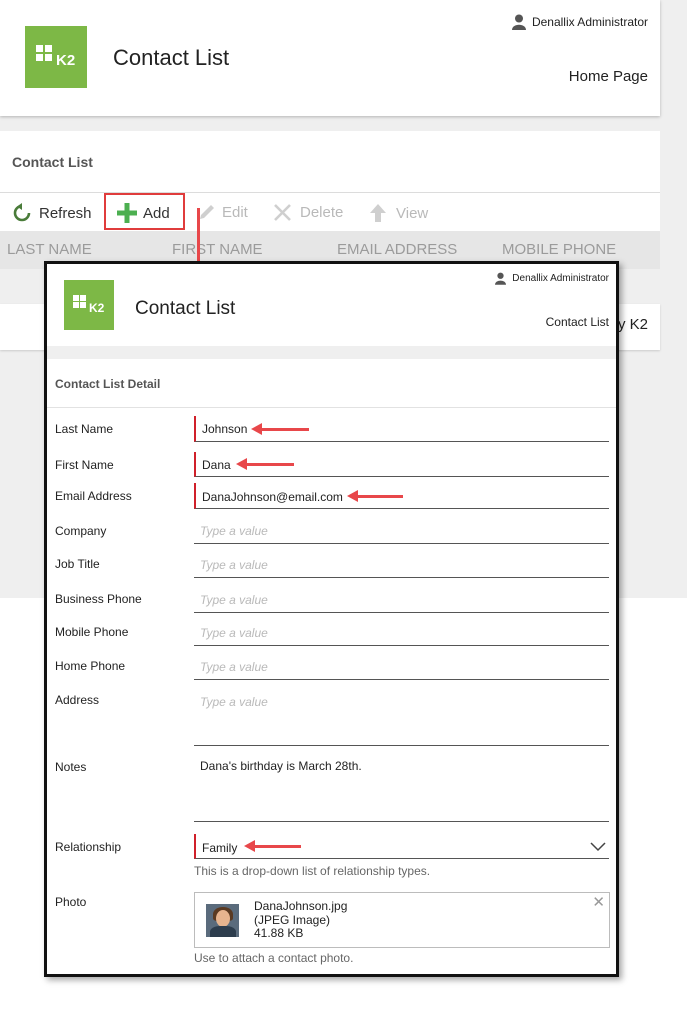  What do you see at coordinates (272, 497) in the screenshot?
I see `email-address-value: DanaJohnson@email.com` at bounding box center [272, 497].